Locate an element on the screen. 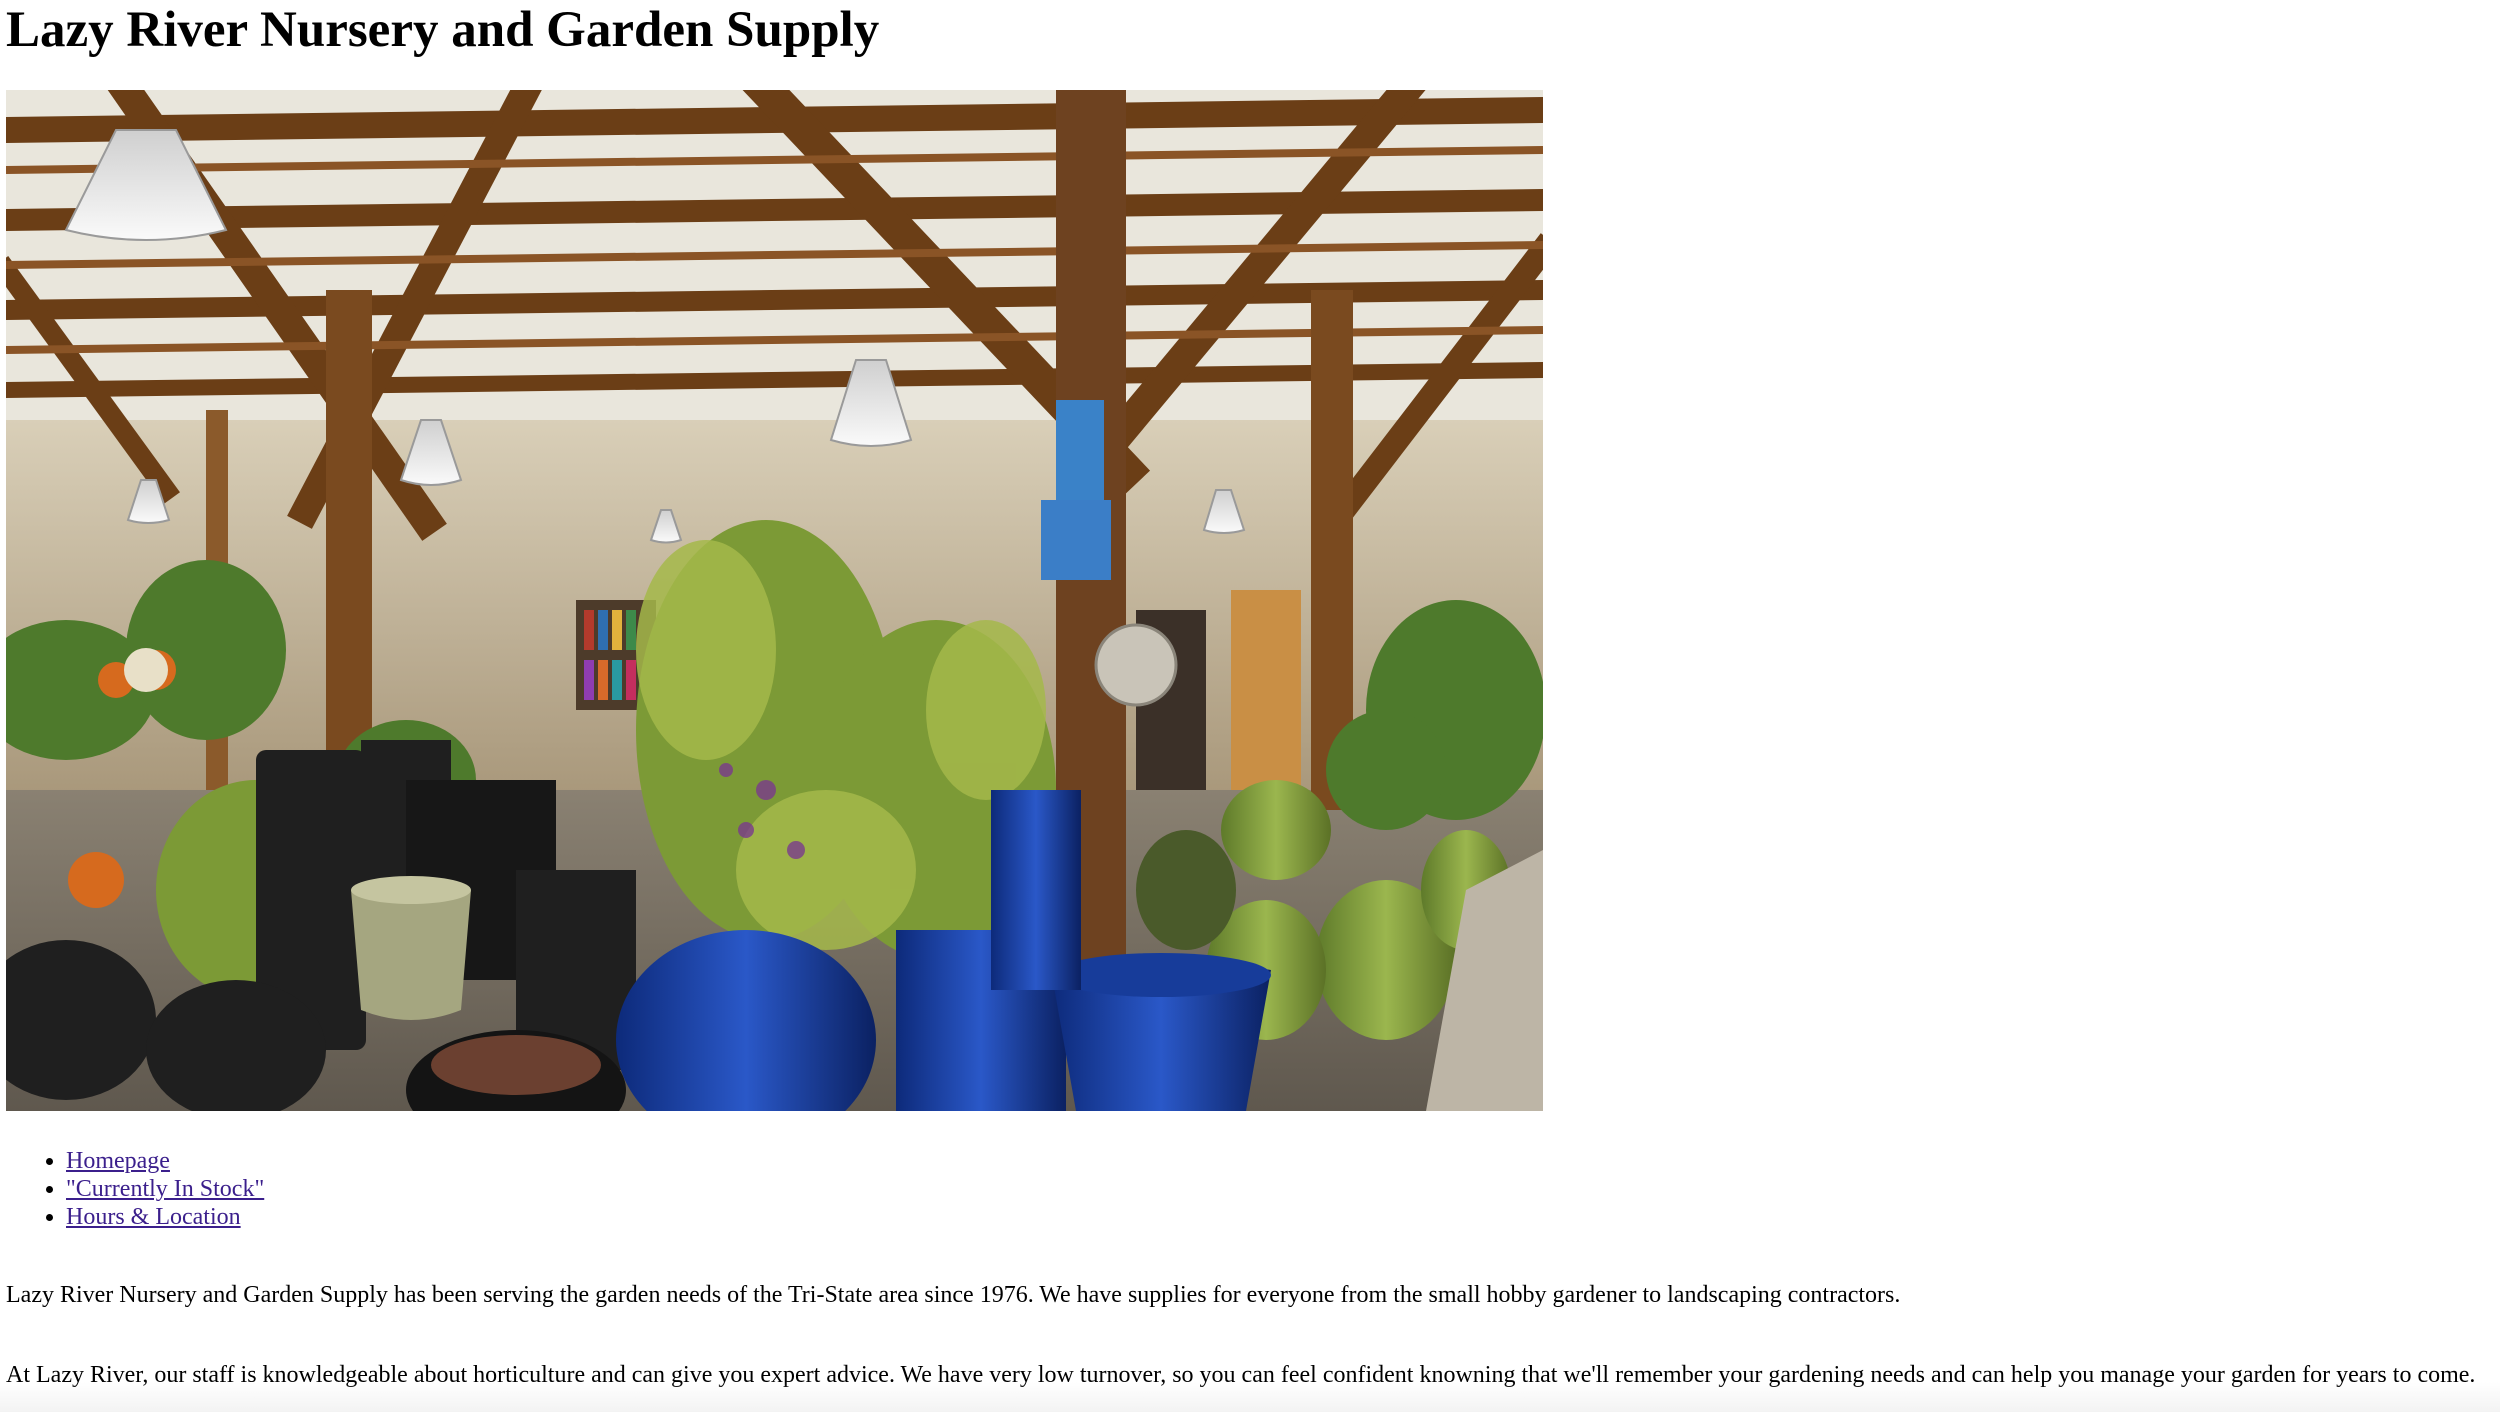  nav-item-homepage: Homepage is located at coordinates (1283, 1161).